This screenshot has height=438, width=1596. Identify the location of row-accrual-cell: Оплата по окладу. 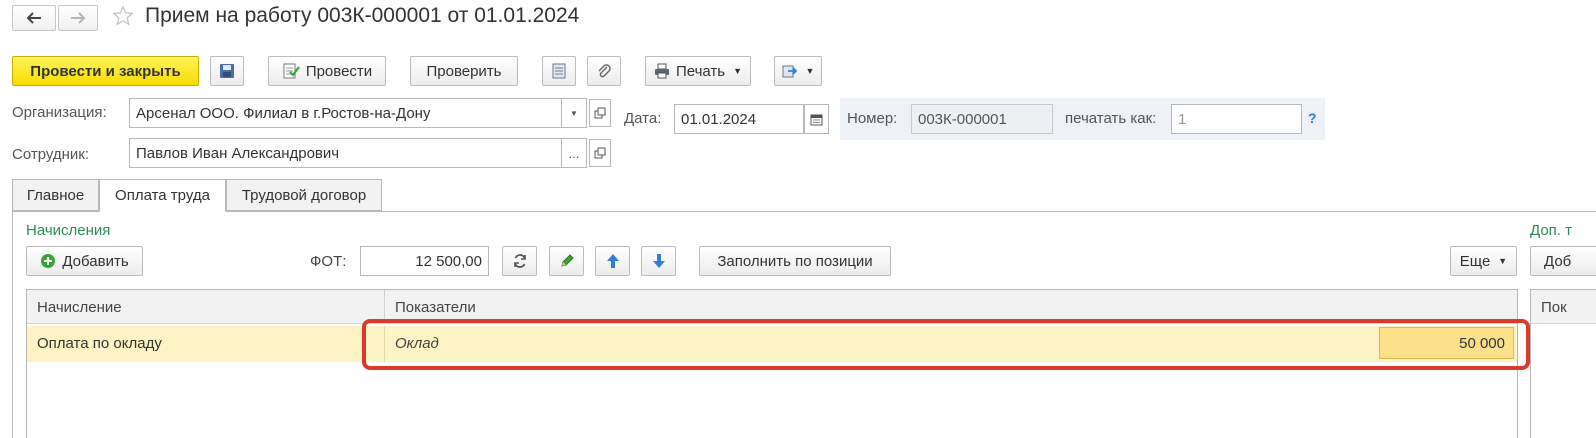
(99, 343).